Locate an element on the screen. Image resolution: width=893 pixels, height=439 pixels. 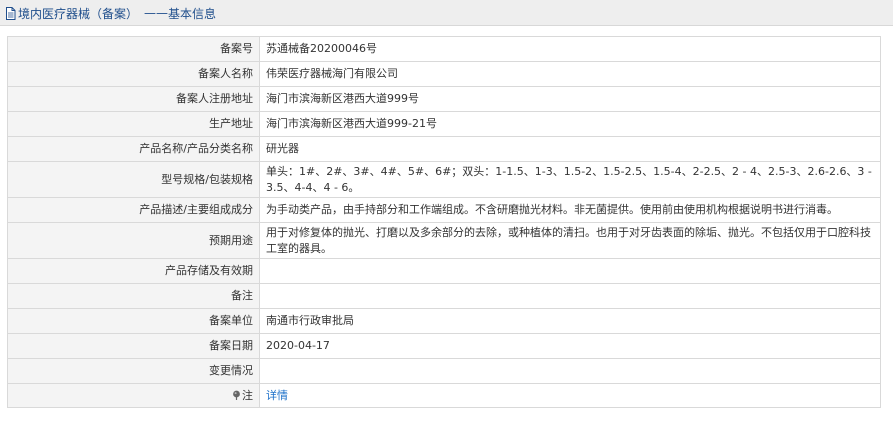
row-value: 研光器 is located at coordinates (570, 149).